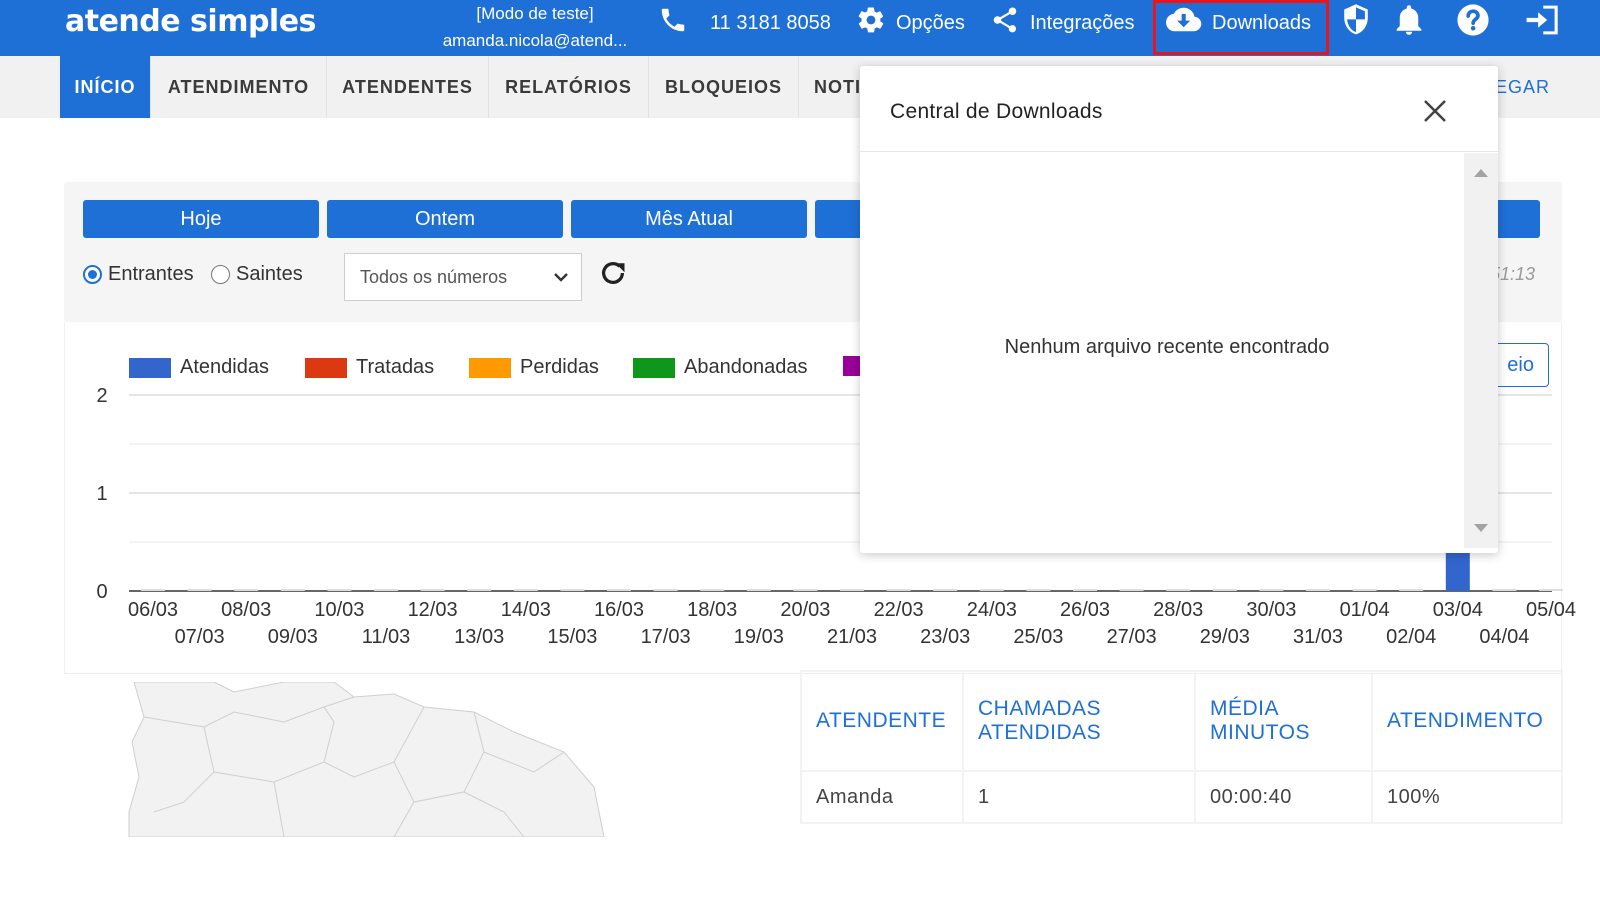 The width and height of the screenshot is (1600, 900). I want to click on cell-attendant: Amanda, so click(882, 797).